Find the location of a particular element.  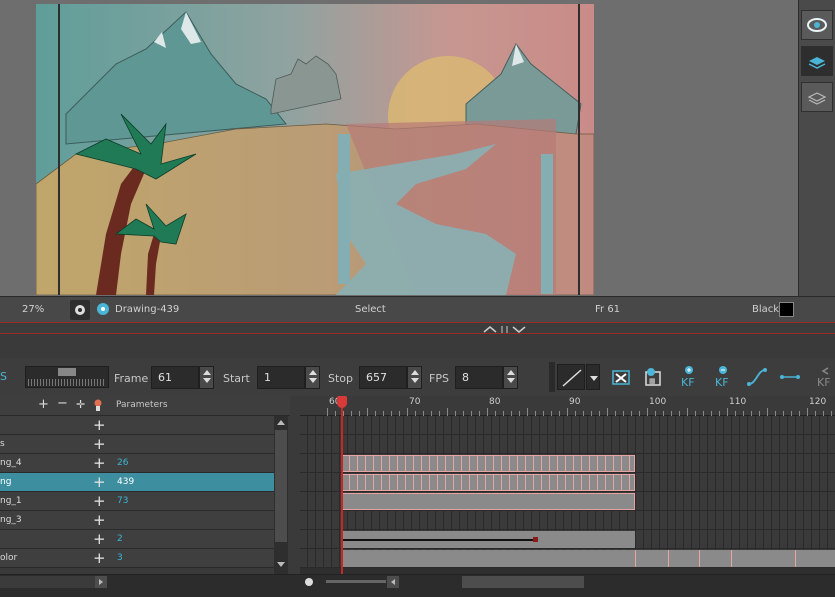

scroll-thumb is located at coordinates (281, 486).